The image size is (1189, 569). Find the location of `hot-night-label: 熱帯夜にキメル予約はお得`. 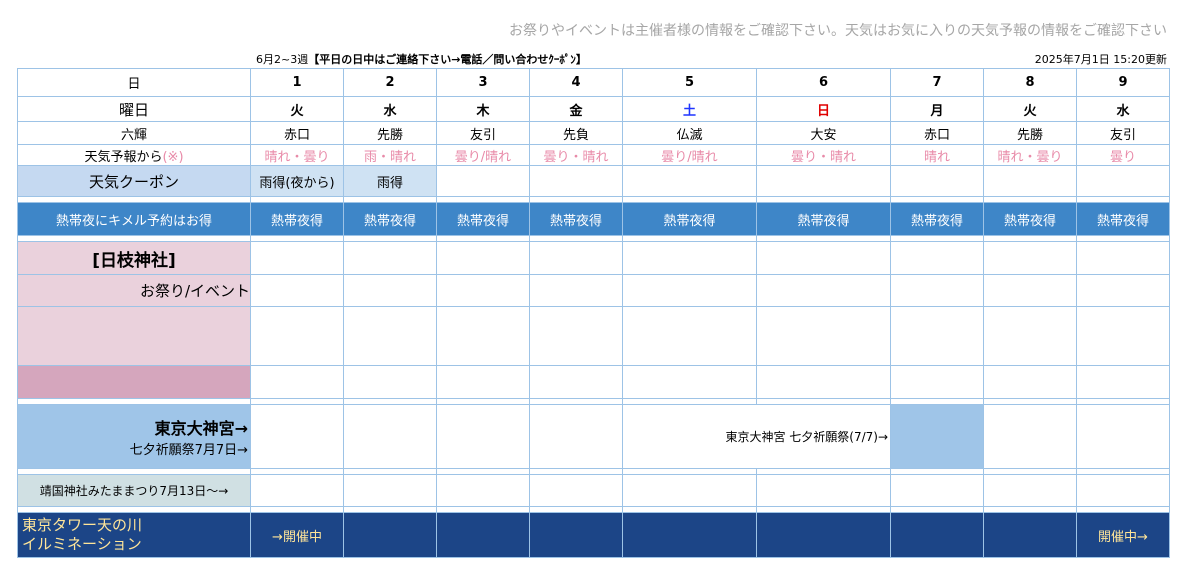

hot-night-label: 熱帯夜にキメル予約はお得 is located at coordinates (134, 219).